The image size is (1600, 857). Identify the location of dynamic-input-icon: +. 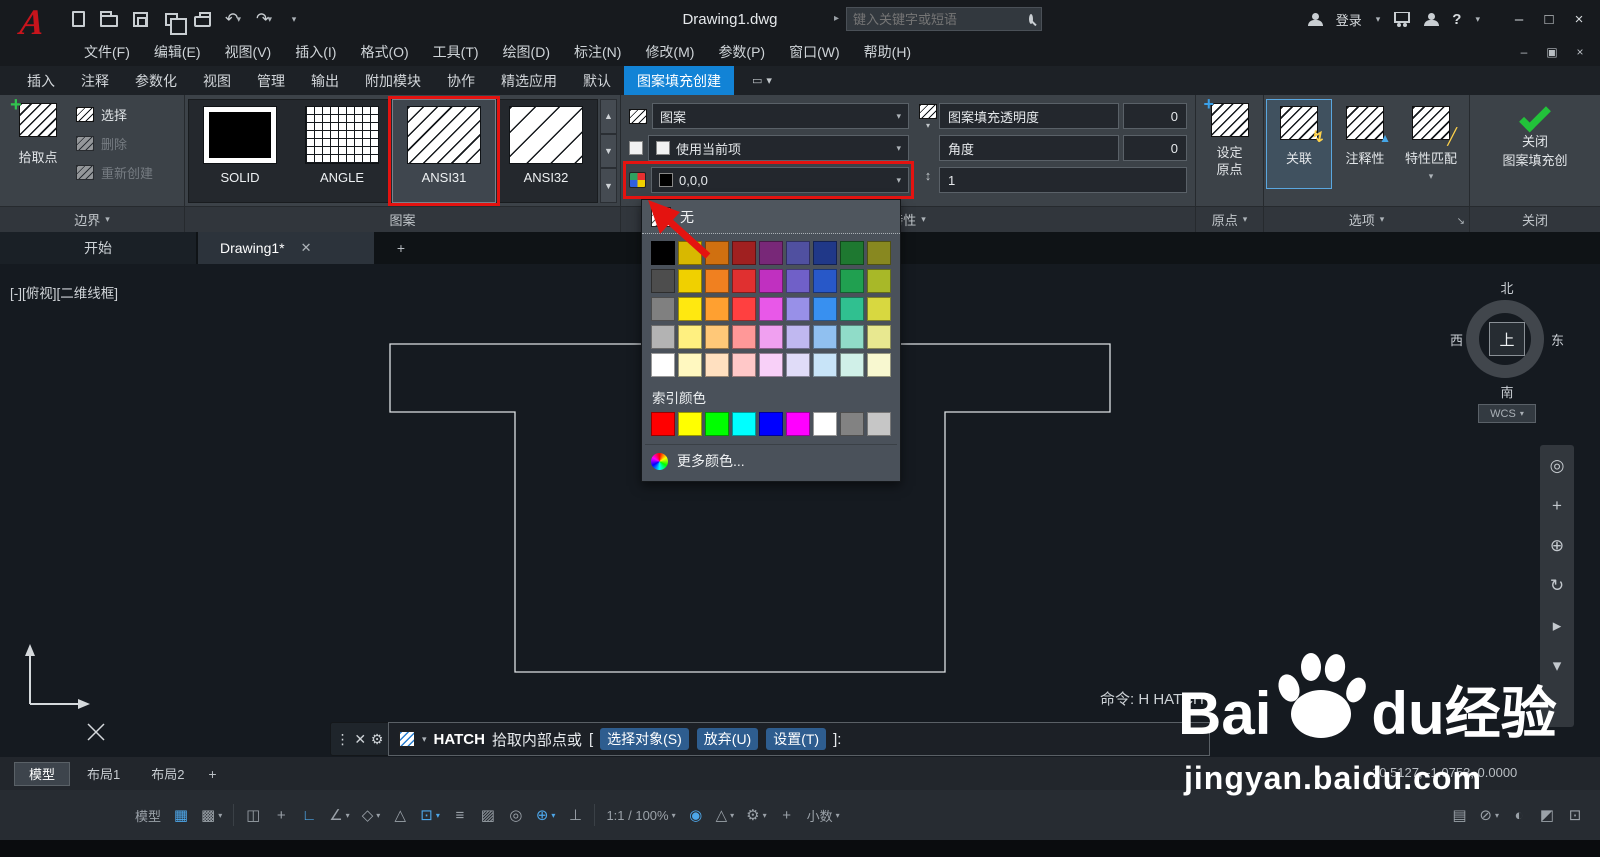
(281, 815).